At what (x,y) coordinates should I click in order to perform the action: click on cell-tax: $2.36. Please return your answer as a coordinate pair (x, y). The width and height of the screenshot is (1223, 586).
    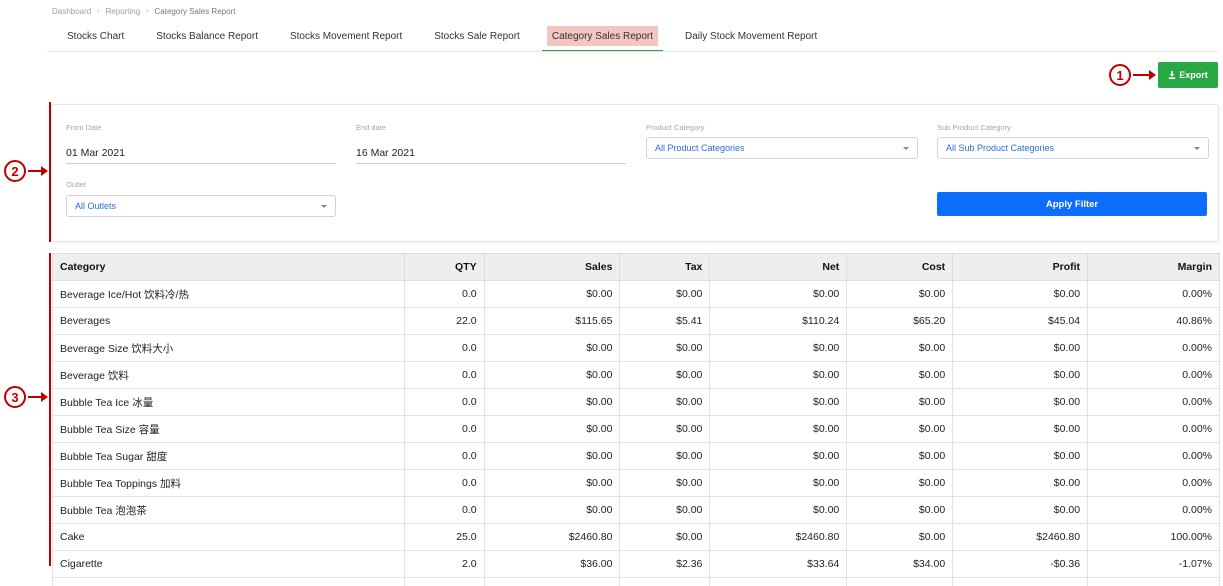
    Looking at the image, I should click on (665, 564).